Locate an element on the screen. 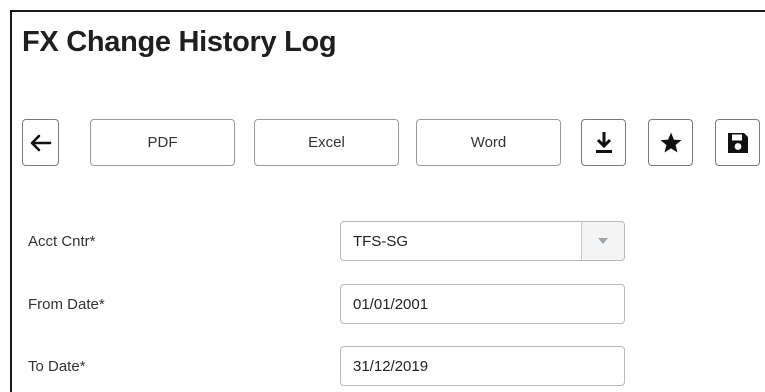 The height and width of the screenshot is (392, 765). word-button: Word is located at coordinates (488, 142).